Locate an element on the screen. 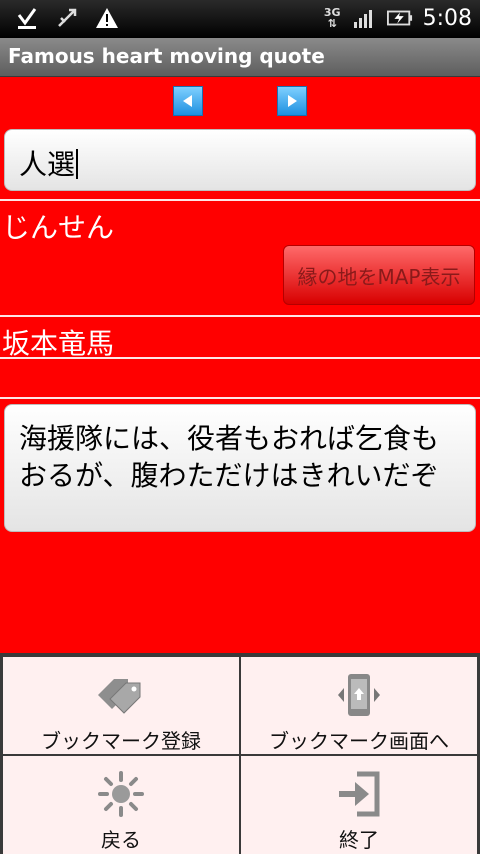 The width and height of the screenshot is (480, 854). next-button is located at coordinates (292, 101).